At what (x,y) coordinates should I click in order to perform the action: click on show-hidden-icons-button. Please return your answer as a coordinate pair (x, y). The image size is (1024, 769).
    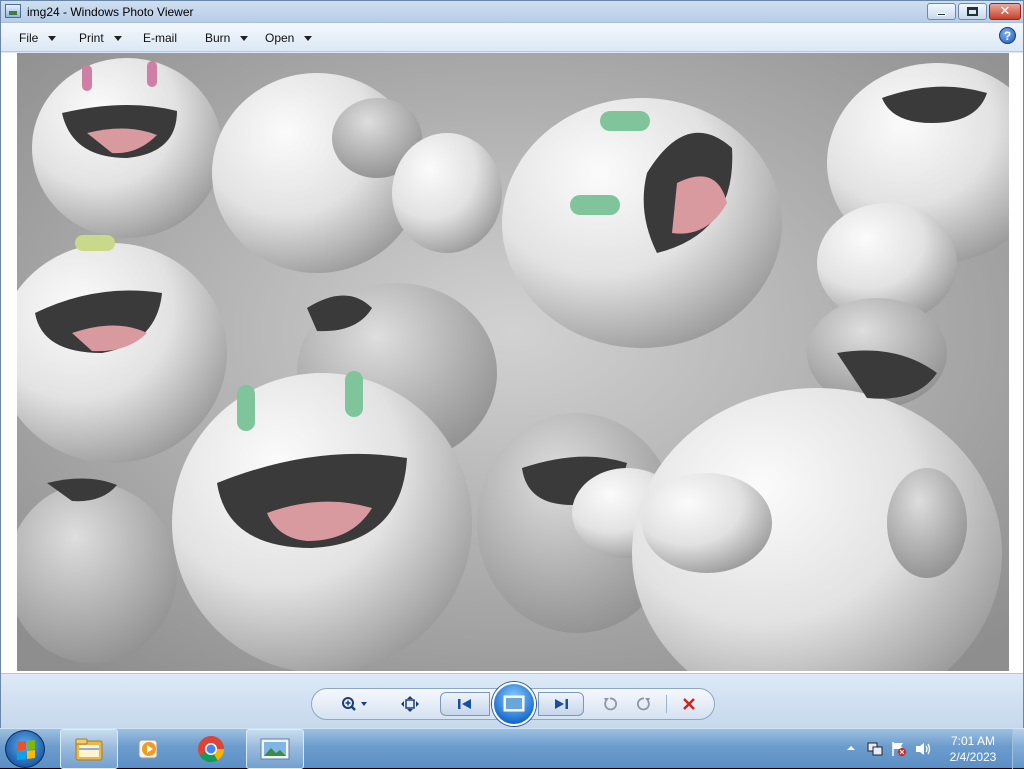
    Looking at the image, I should click on (851, 749).